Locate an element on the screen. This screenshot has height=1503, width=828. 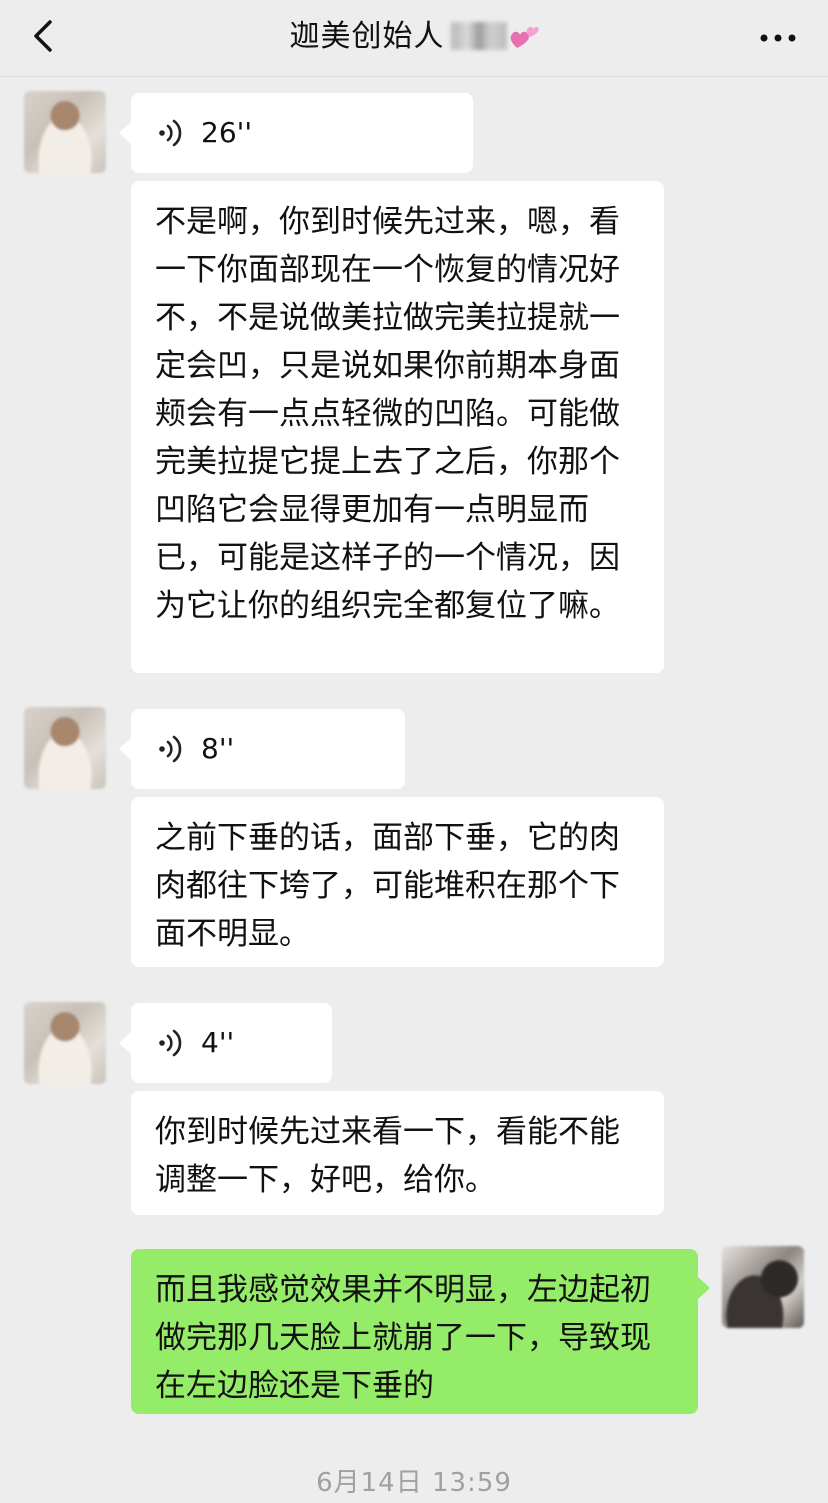
chat-header: 迦美创始人 is located at coordinates (414, 38).